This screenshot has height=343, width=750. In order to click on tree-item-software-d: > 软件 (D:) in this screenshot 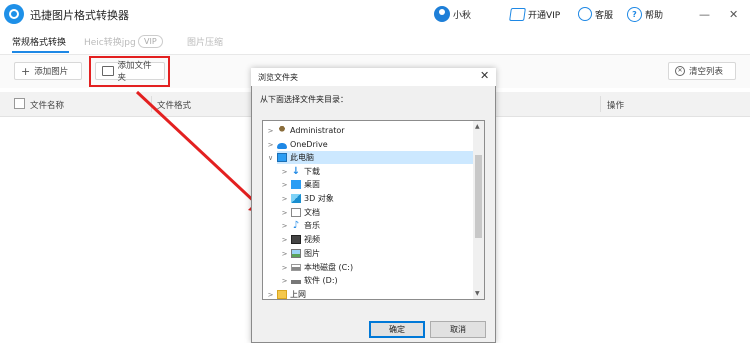, I will do `click(302, 280)`.